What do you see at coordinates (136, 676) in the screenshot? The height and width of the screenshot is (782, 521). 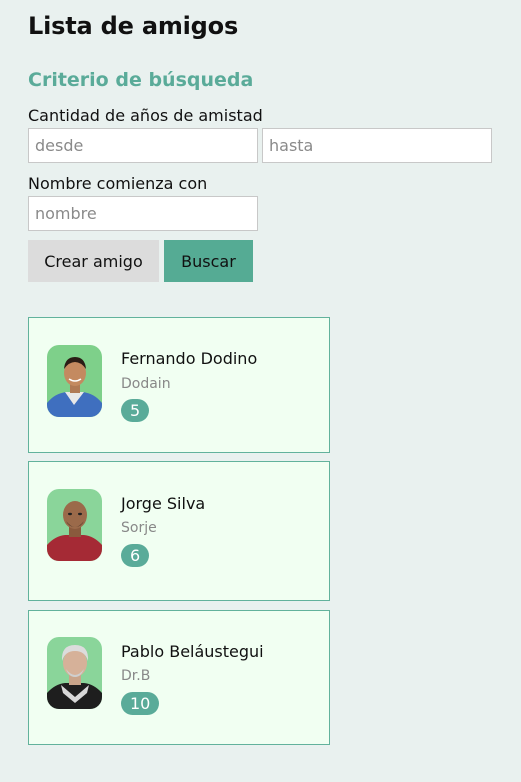 I see `friend-nickname: Dr.B` at bounding box center [136, 676].